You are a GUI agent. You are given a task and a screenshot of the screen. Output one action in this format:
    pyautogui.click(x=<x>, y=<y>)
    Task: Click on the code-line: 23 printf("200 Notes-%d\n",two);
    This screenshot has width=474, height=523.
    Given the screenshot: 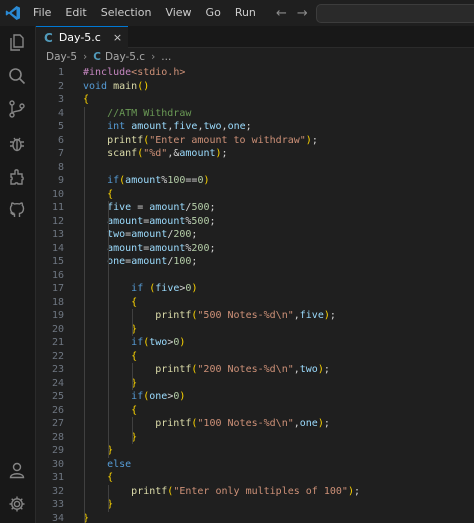 What is the action you would take?
    pyautogui.click(x=255, y=370)
    